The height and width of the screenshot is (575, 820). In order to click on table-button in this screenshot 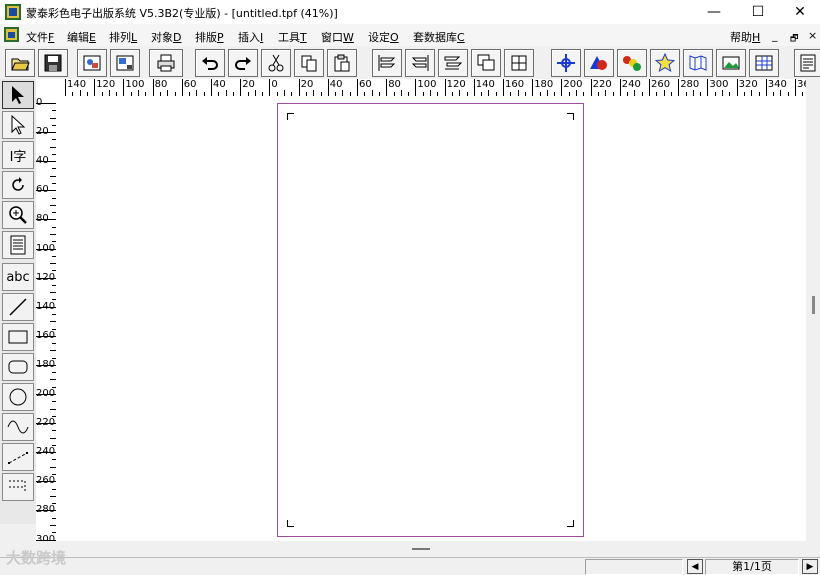, I will do `click(764, 63)`.